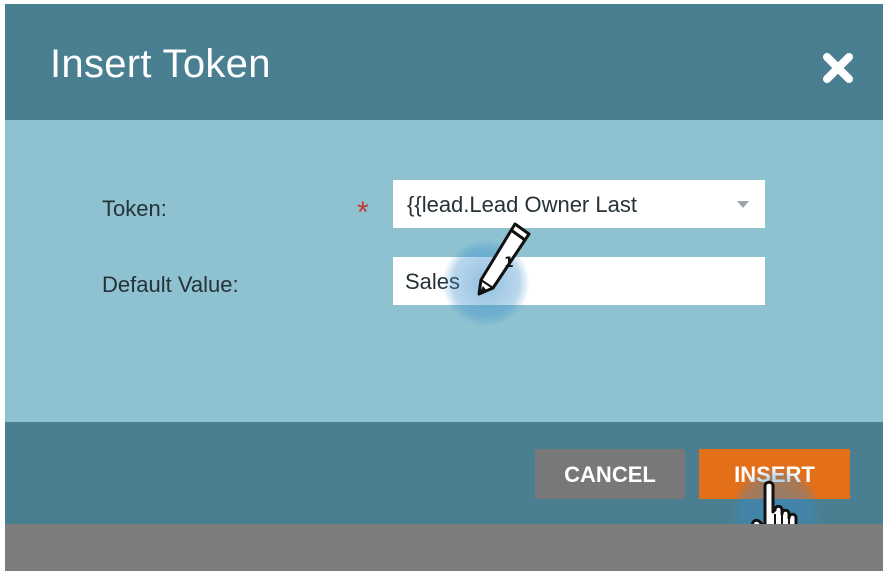  I want to click on required-marker: *, so click(363, 212).